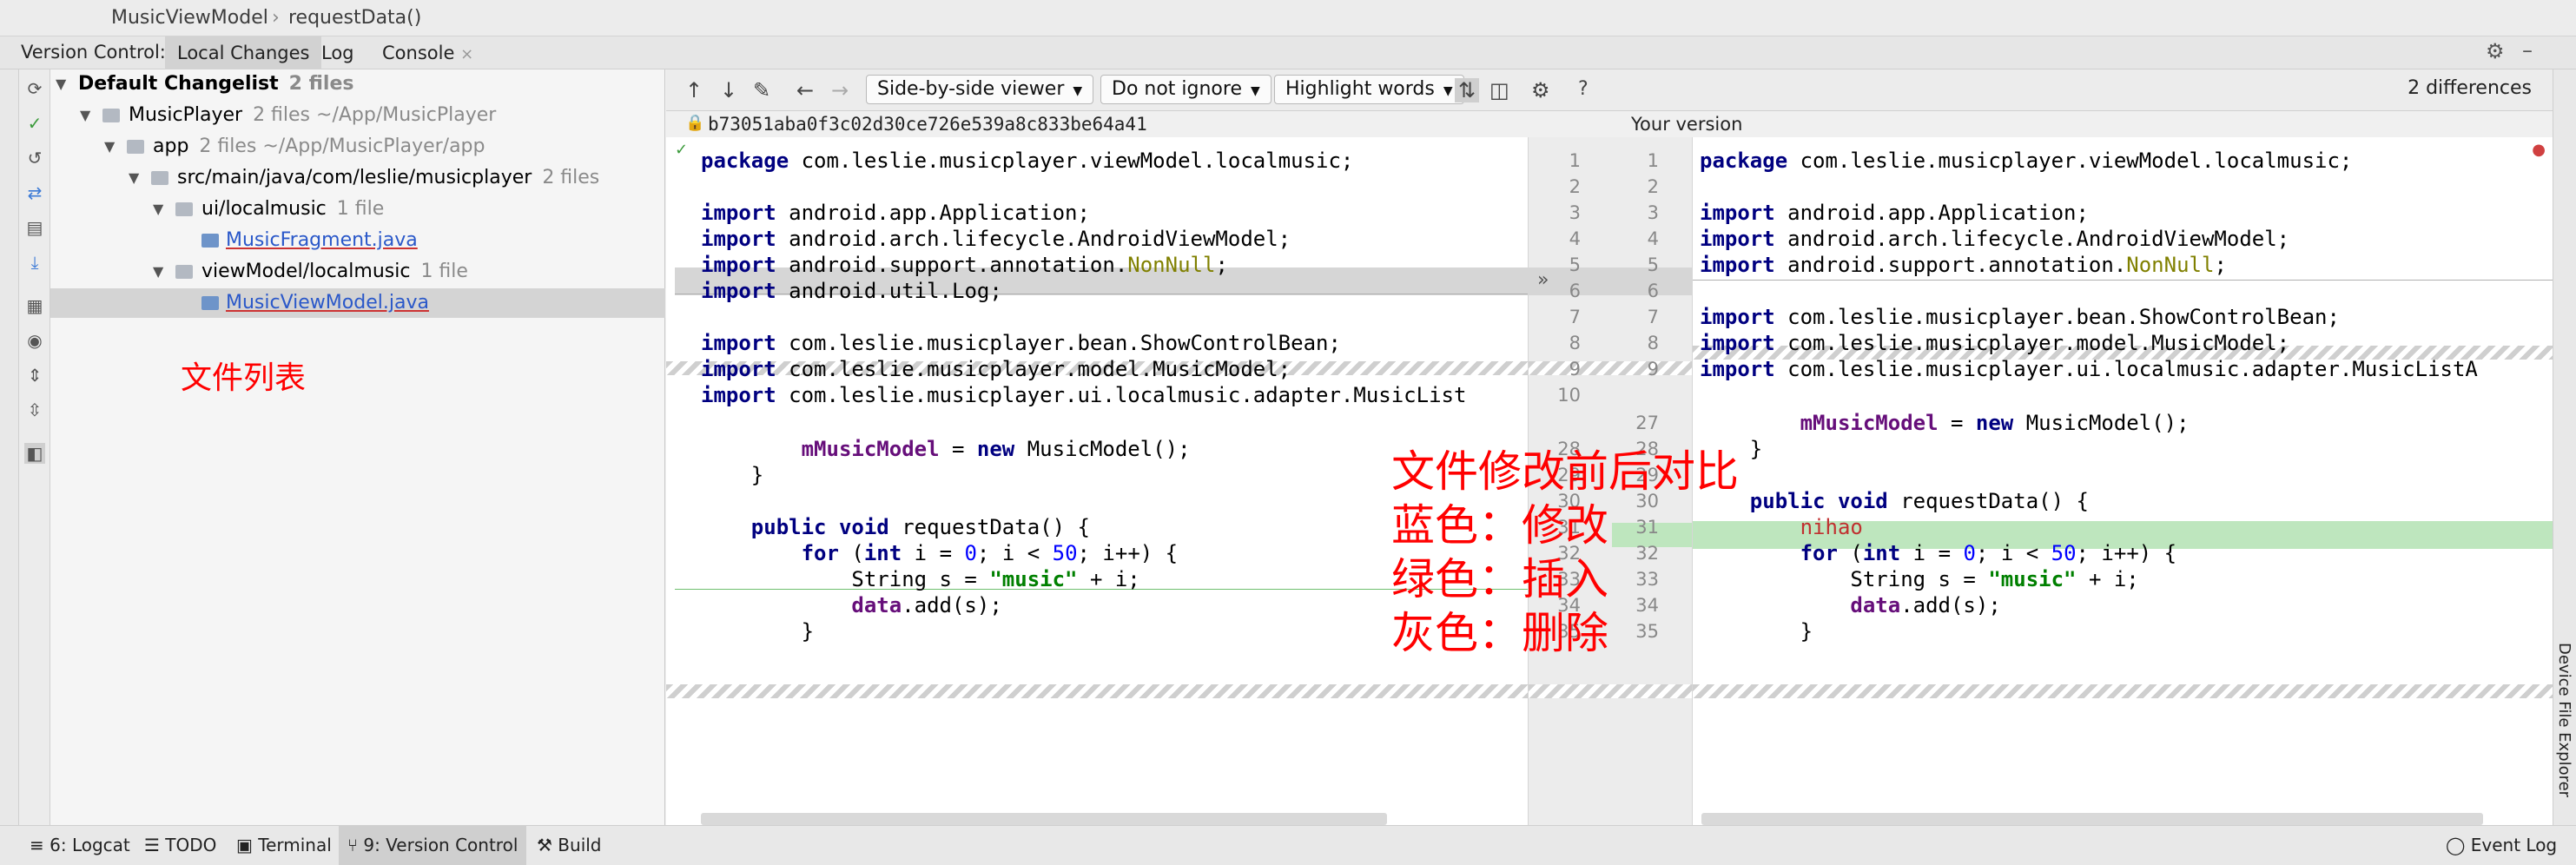 Image resolution: width=2576 pixels, height=865 pixels. I want to click on file-link: MusicViewModel.java, so click(327, 303).